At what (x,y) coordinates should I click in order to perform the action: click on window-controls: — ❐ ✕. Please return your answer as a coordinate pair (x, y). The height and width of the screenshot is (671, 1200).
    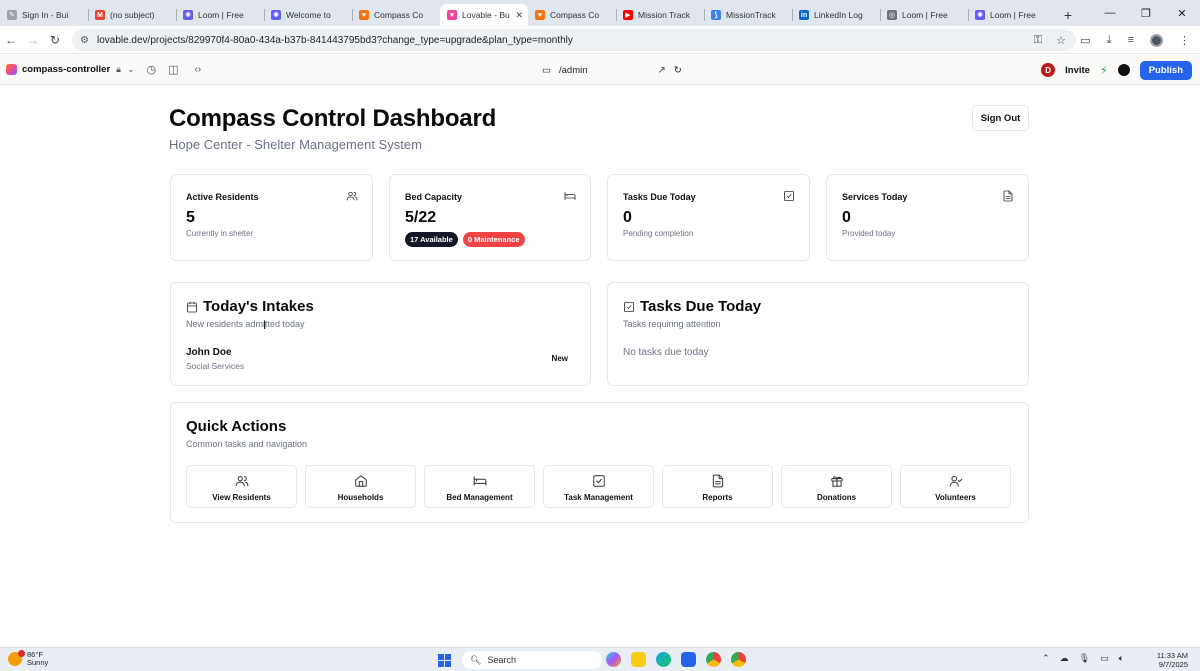
    Looking at the image, I should click on (1146, 13).